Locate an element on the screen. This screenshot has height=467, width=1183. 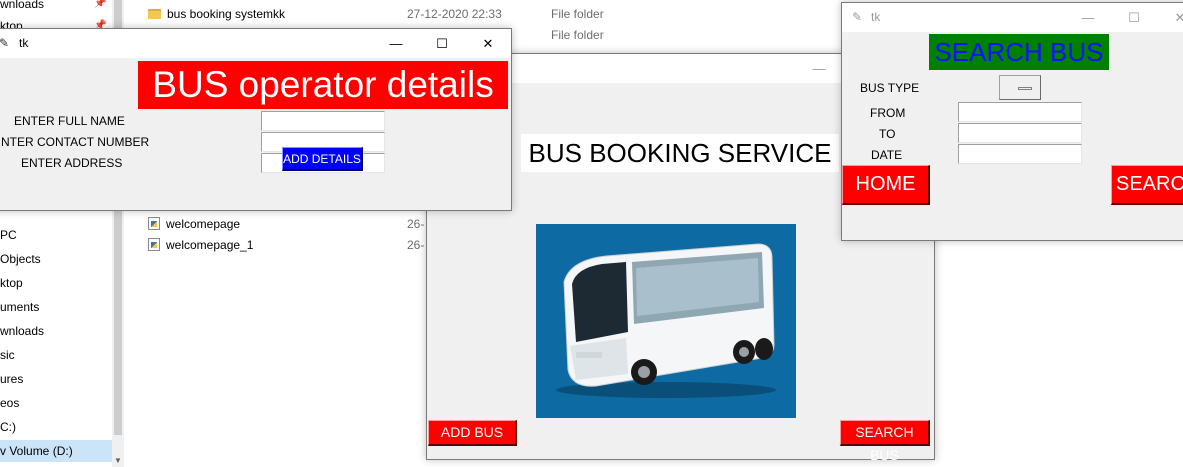
file-row: bus booking systemkk is located at coordinates (216, 14).